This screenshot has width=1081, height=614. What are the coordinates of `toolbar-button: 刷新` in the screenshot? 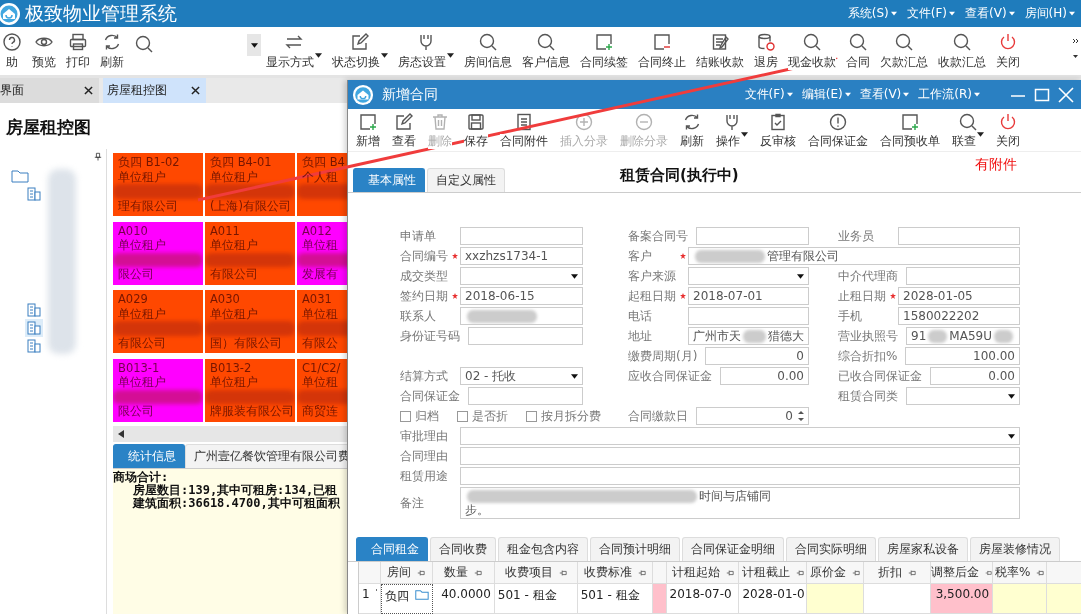 It's located at (112, 51).